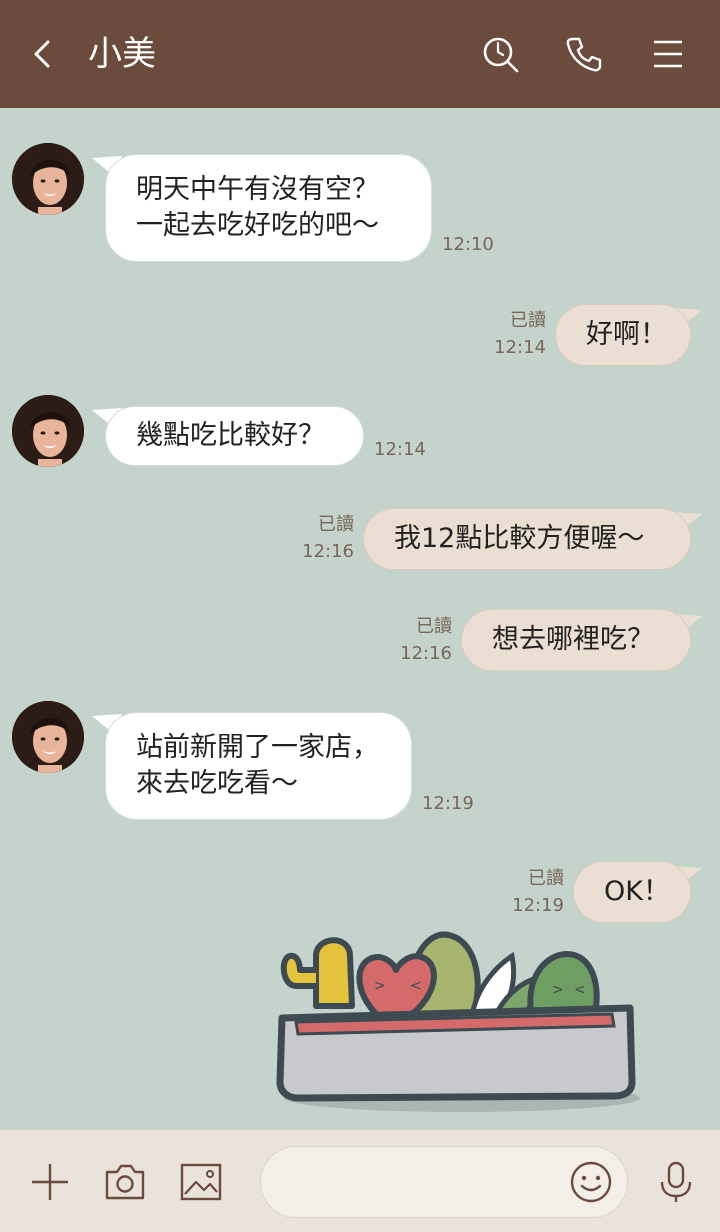  I want to click on microphone-icon, so click(676, 1182).